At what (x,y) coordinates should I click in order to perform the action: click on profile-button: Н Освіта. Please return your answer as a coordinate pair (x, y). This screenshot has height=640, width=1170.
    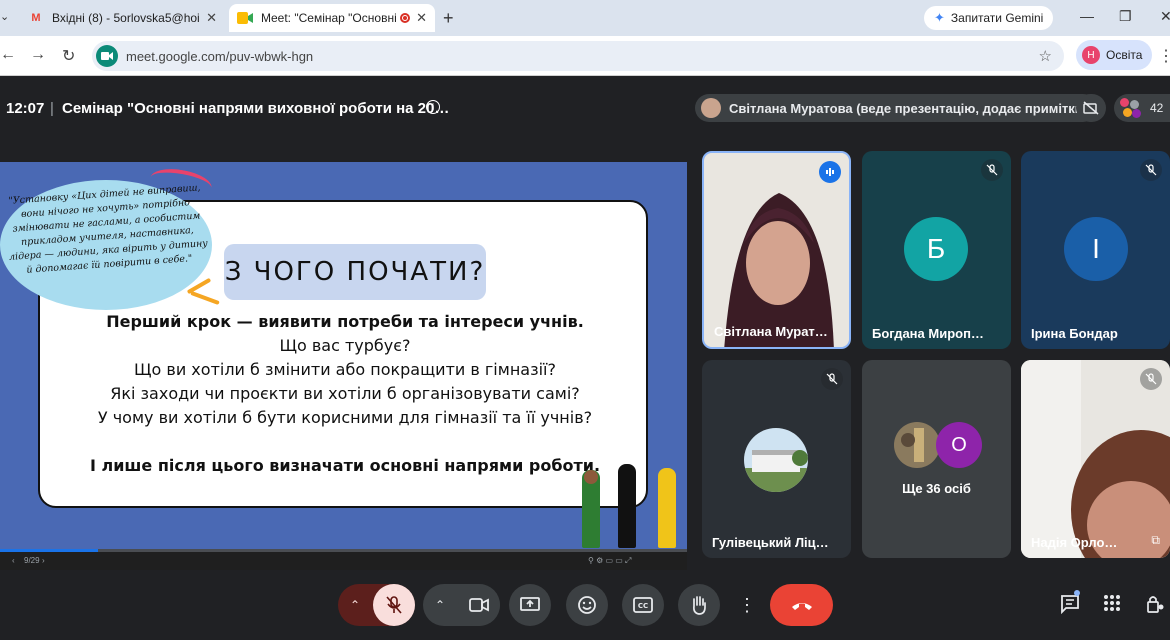
    Looking at the image, I should click on (1114, 55).